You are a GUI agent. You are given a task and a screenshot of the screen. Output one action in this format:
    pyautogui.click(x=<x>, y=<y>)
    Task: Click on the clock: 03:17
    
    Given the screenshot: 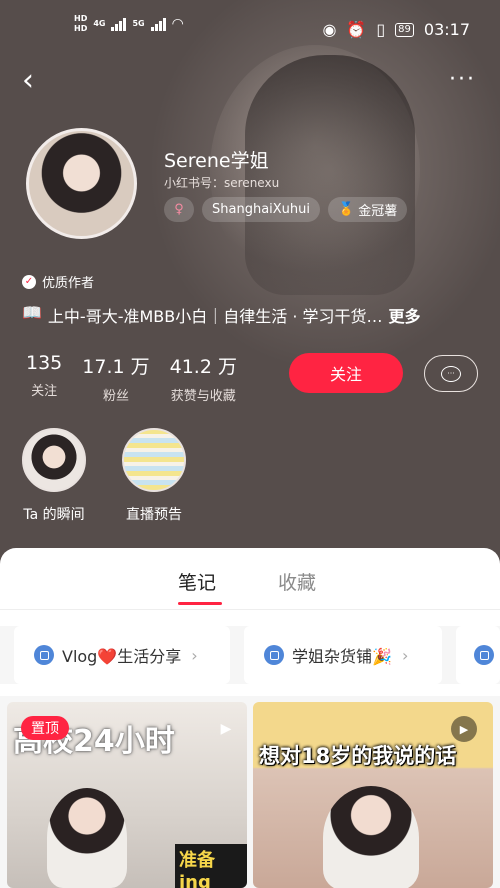 What is the action you would take?
    pyautogui.click(x=446, y=29)
    